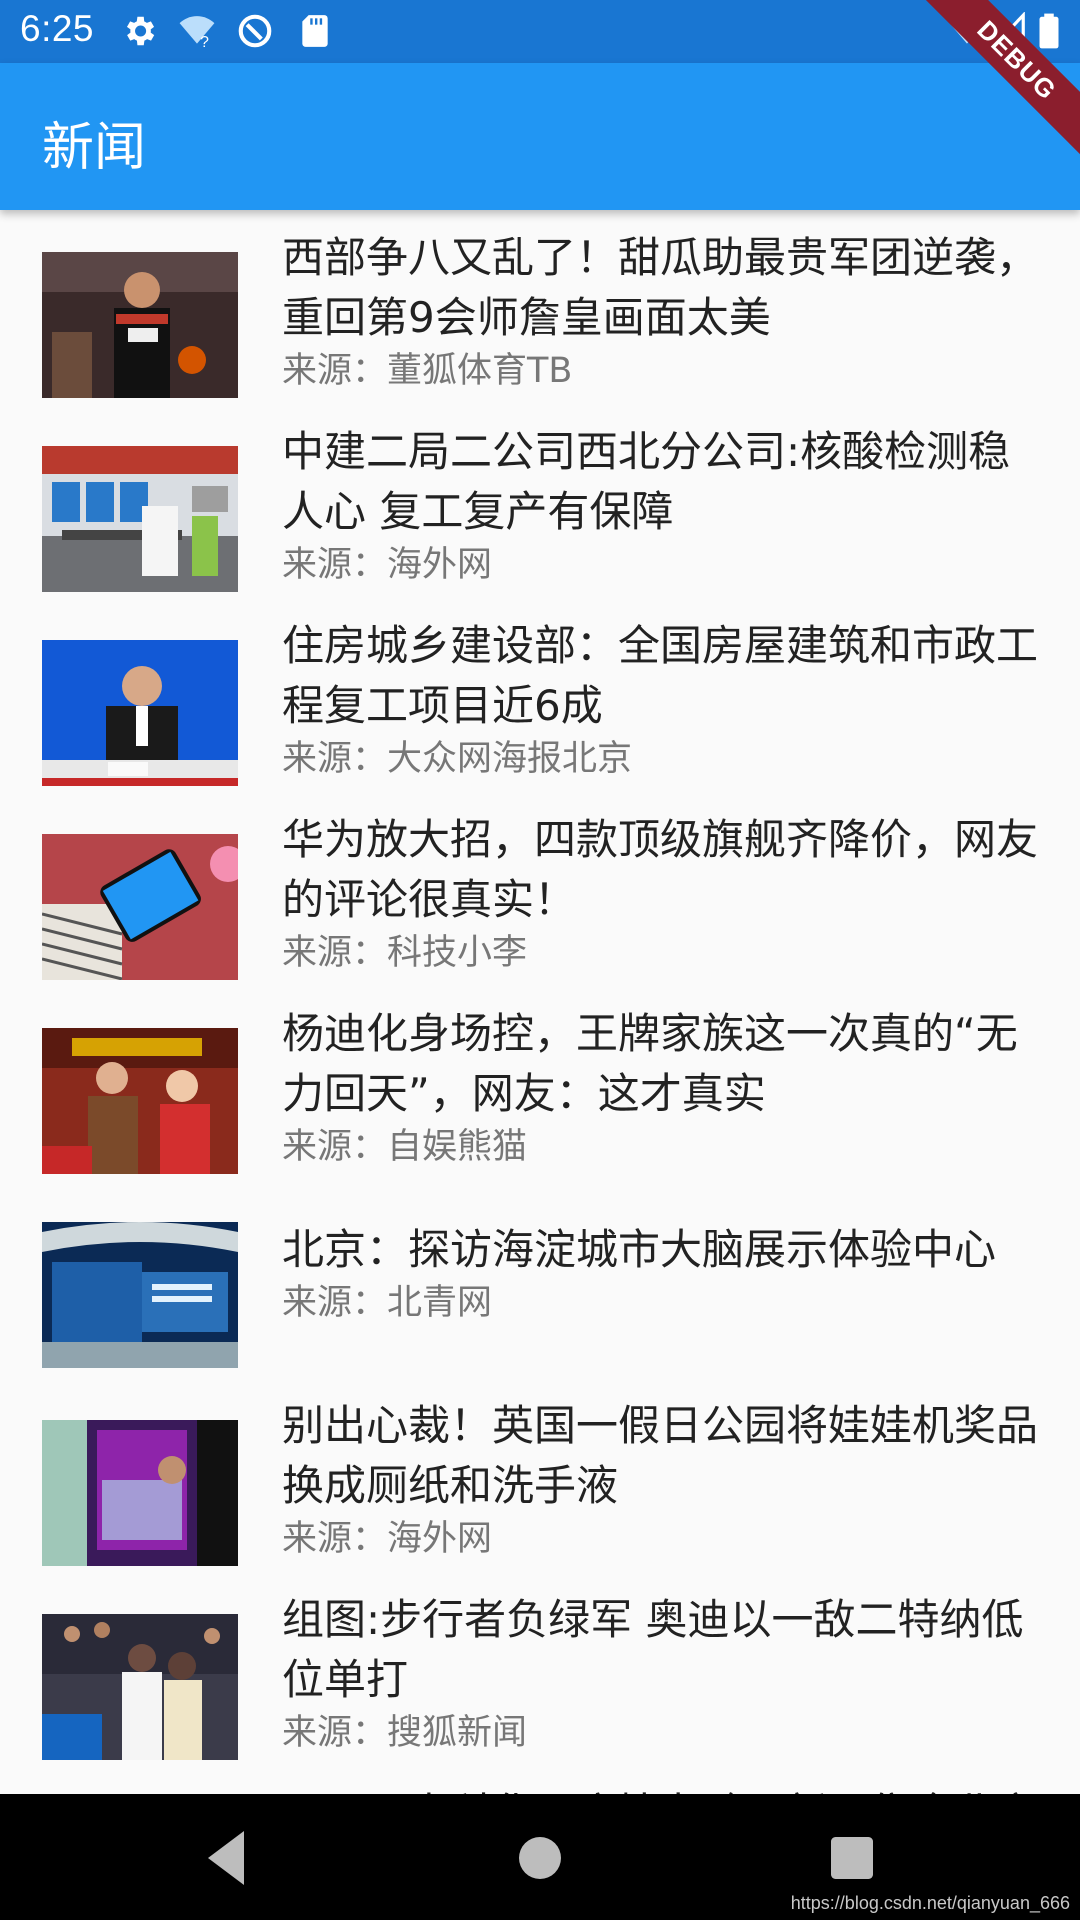  Describe the element at coordinates (405, 1733) in the screenshot. I see `news-source: 来源：搜狐新闻` at that location.